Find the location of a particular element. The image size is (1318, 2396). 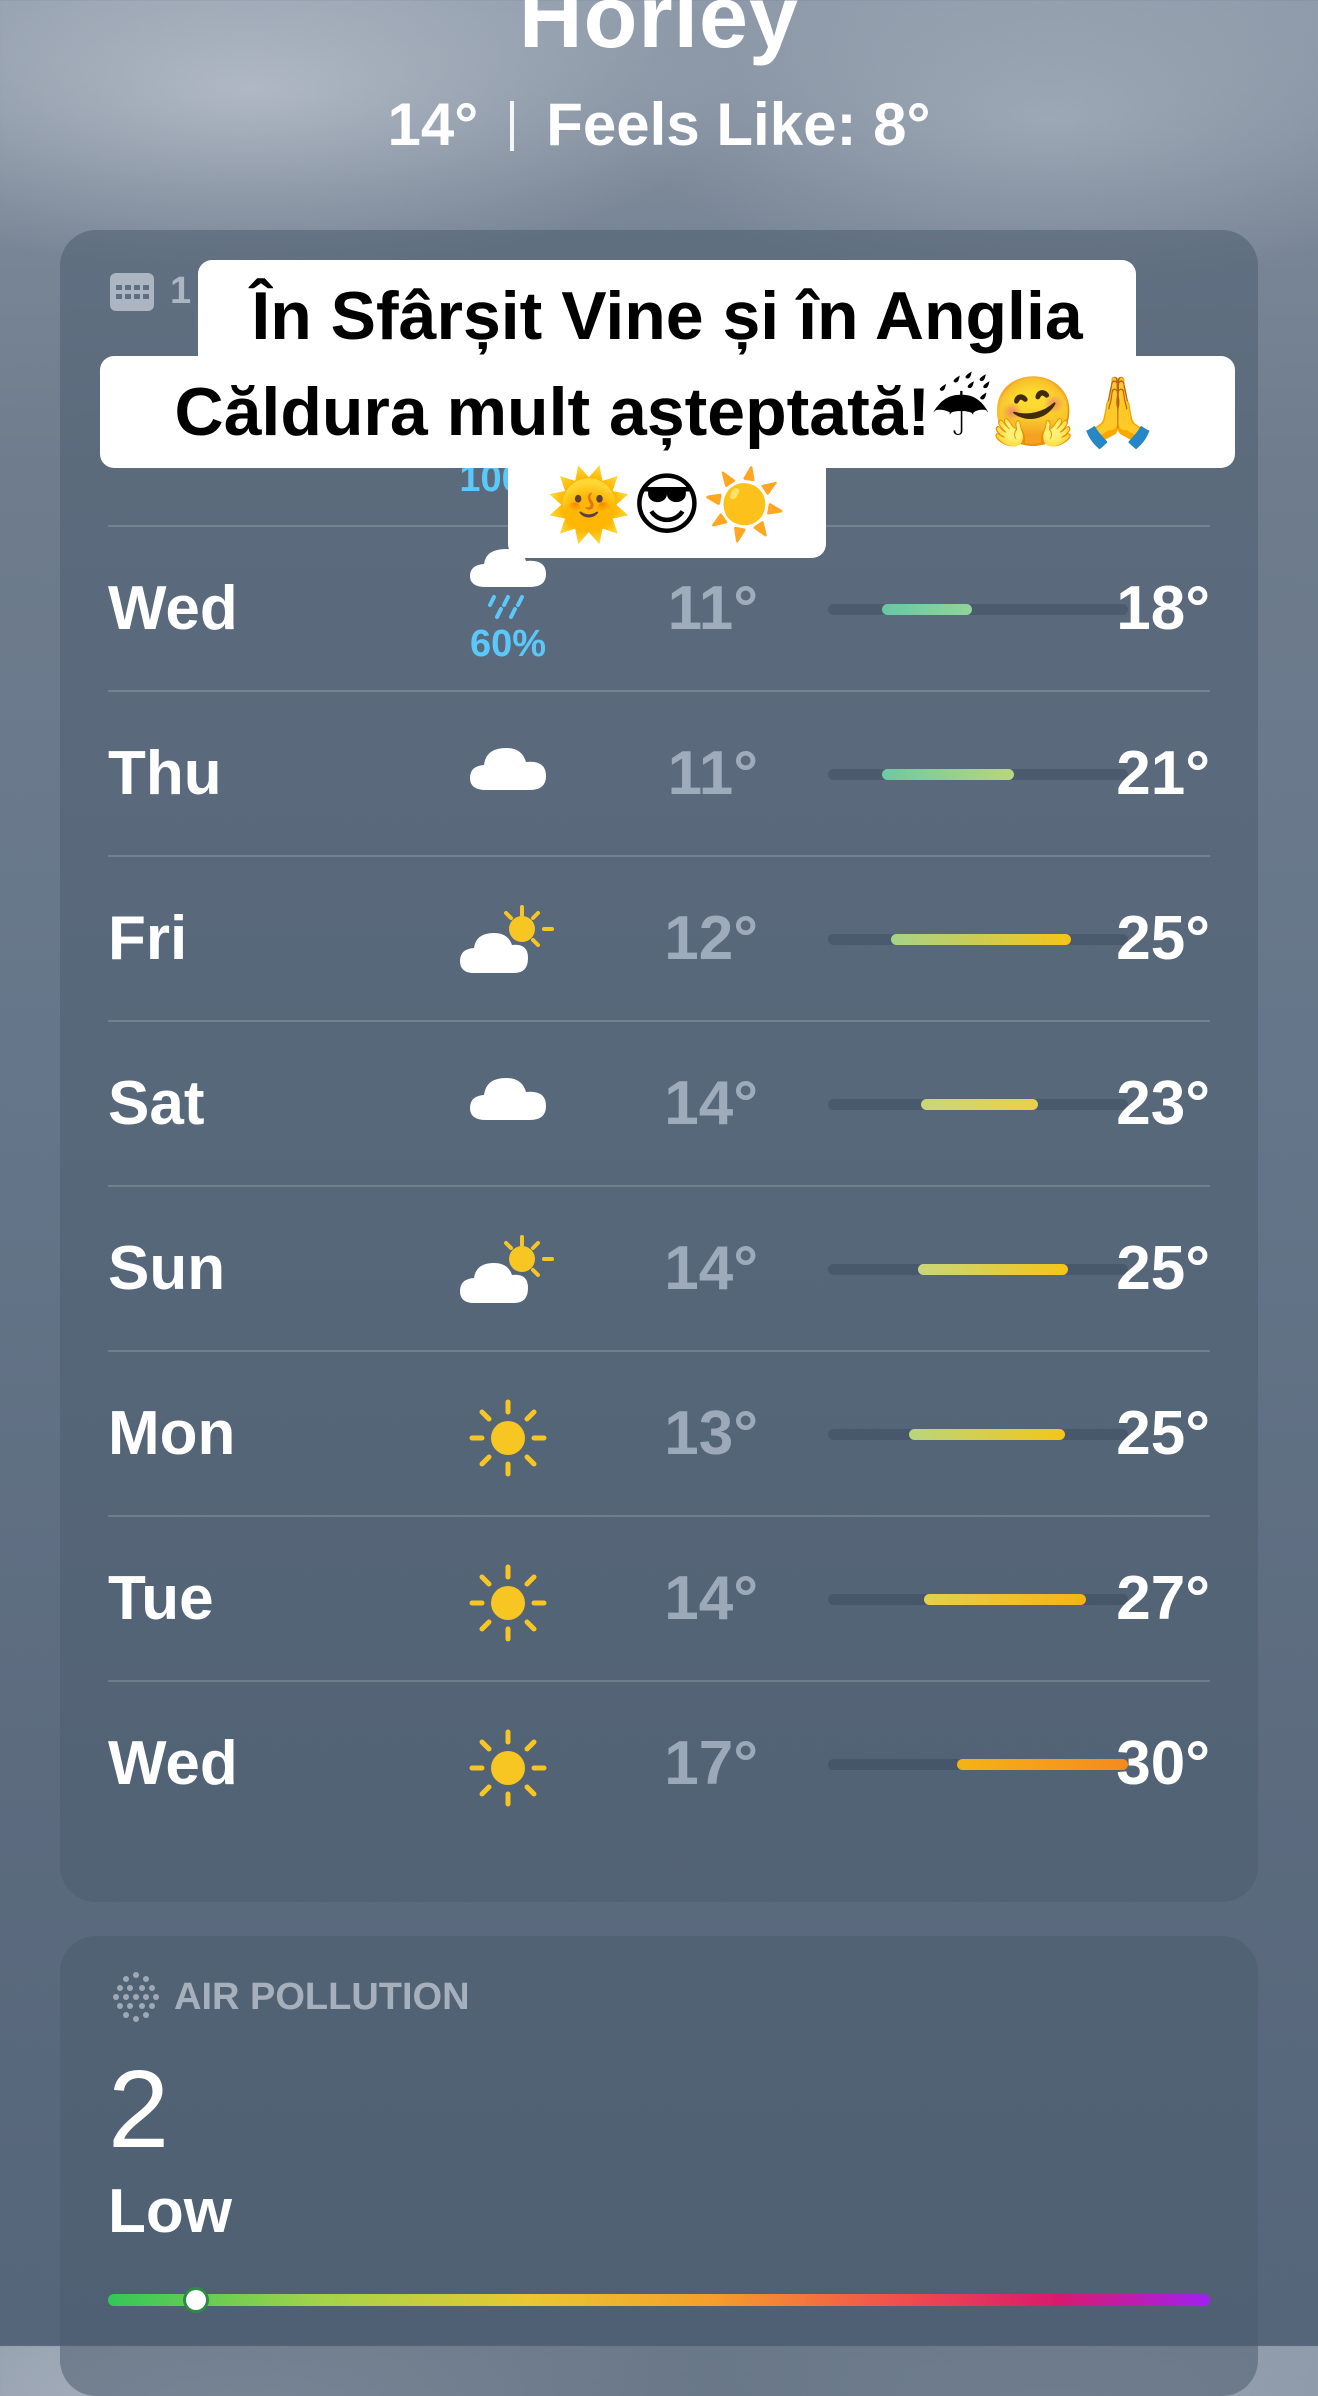

current-temperature: 14° is located at coordinates (433, 124).